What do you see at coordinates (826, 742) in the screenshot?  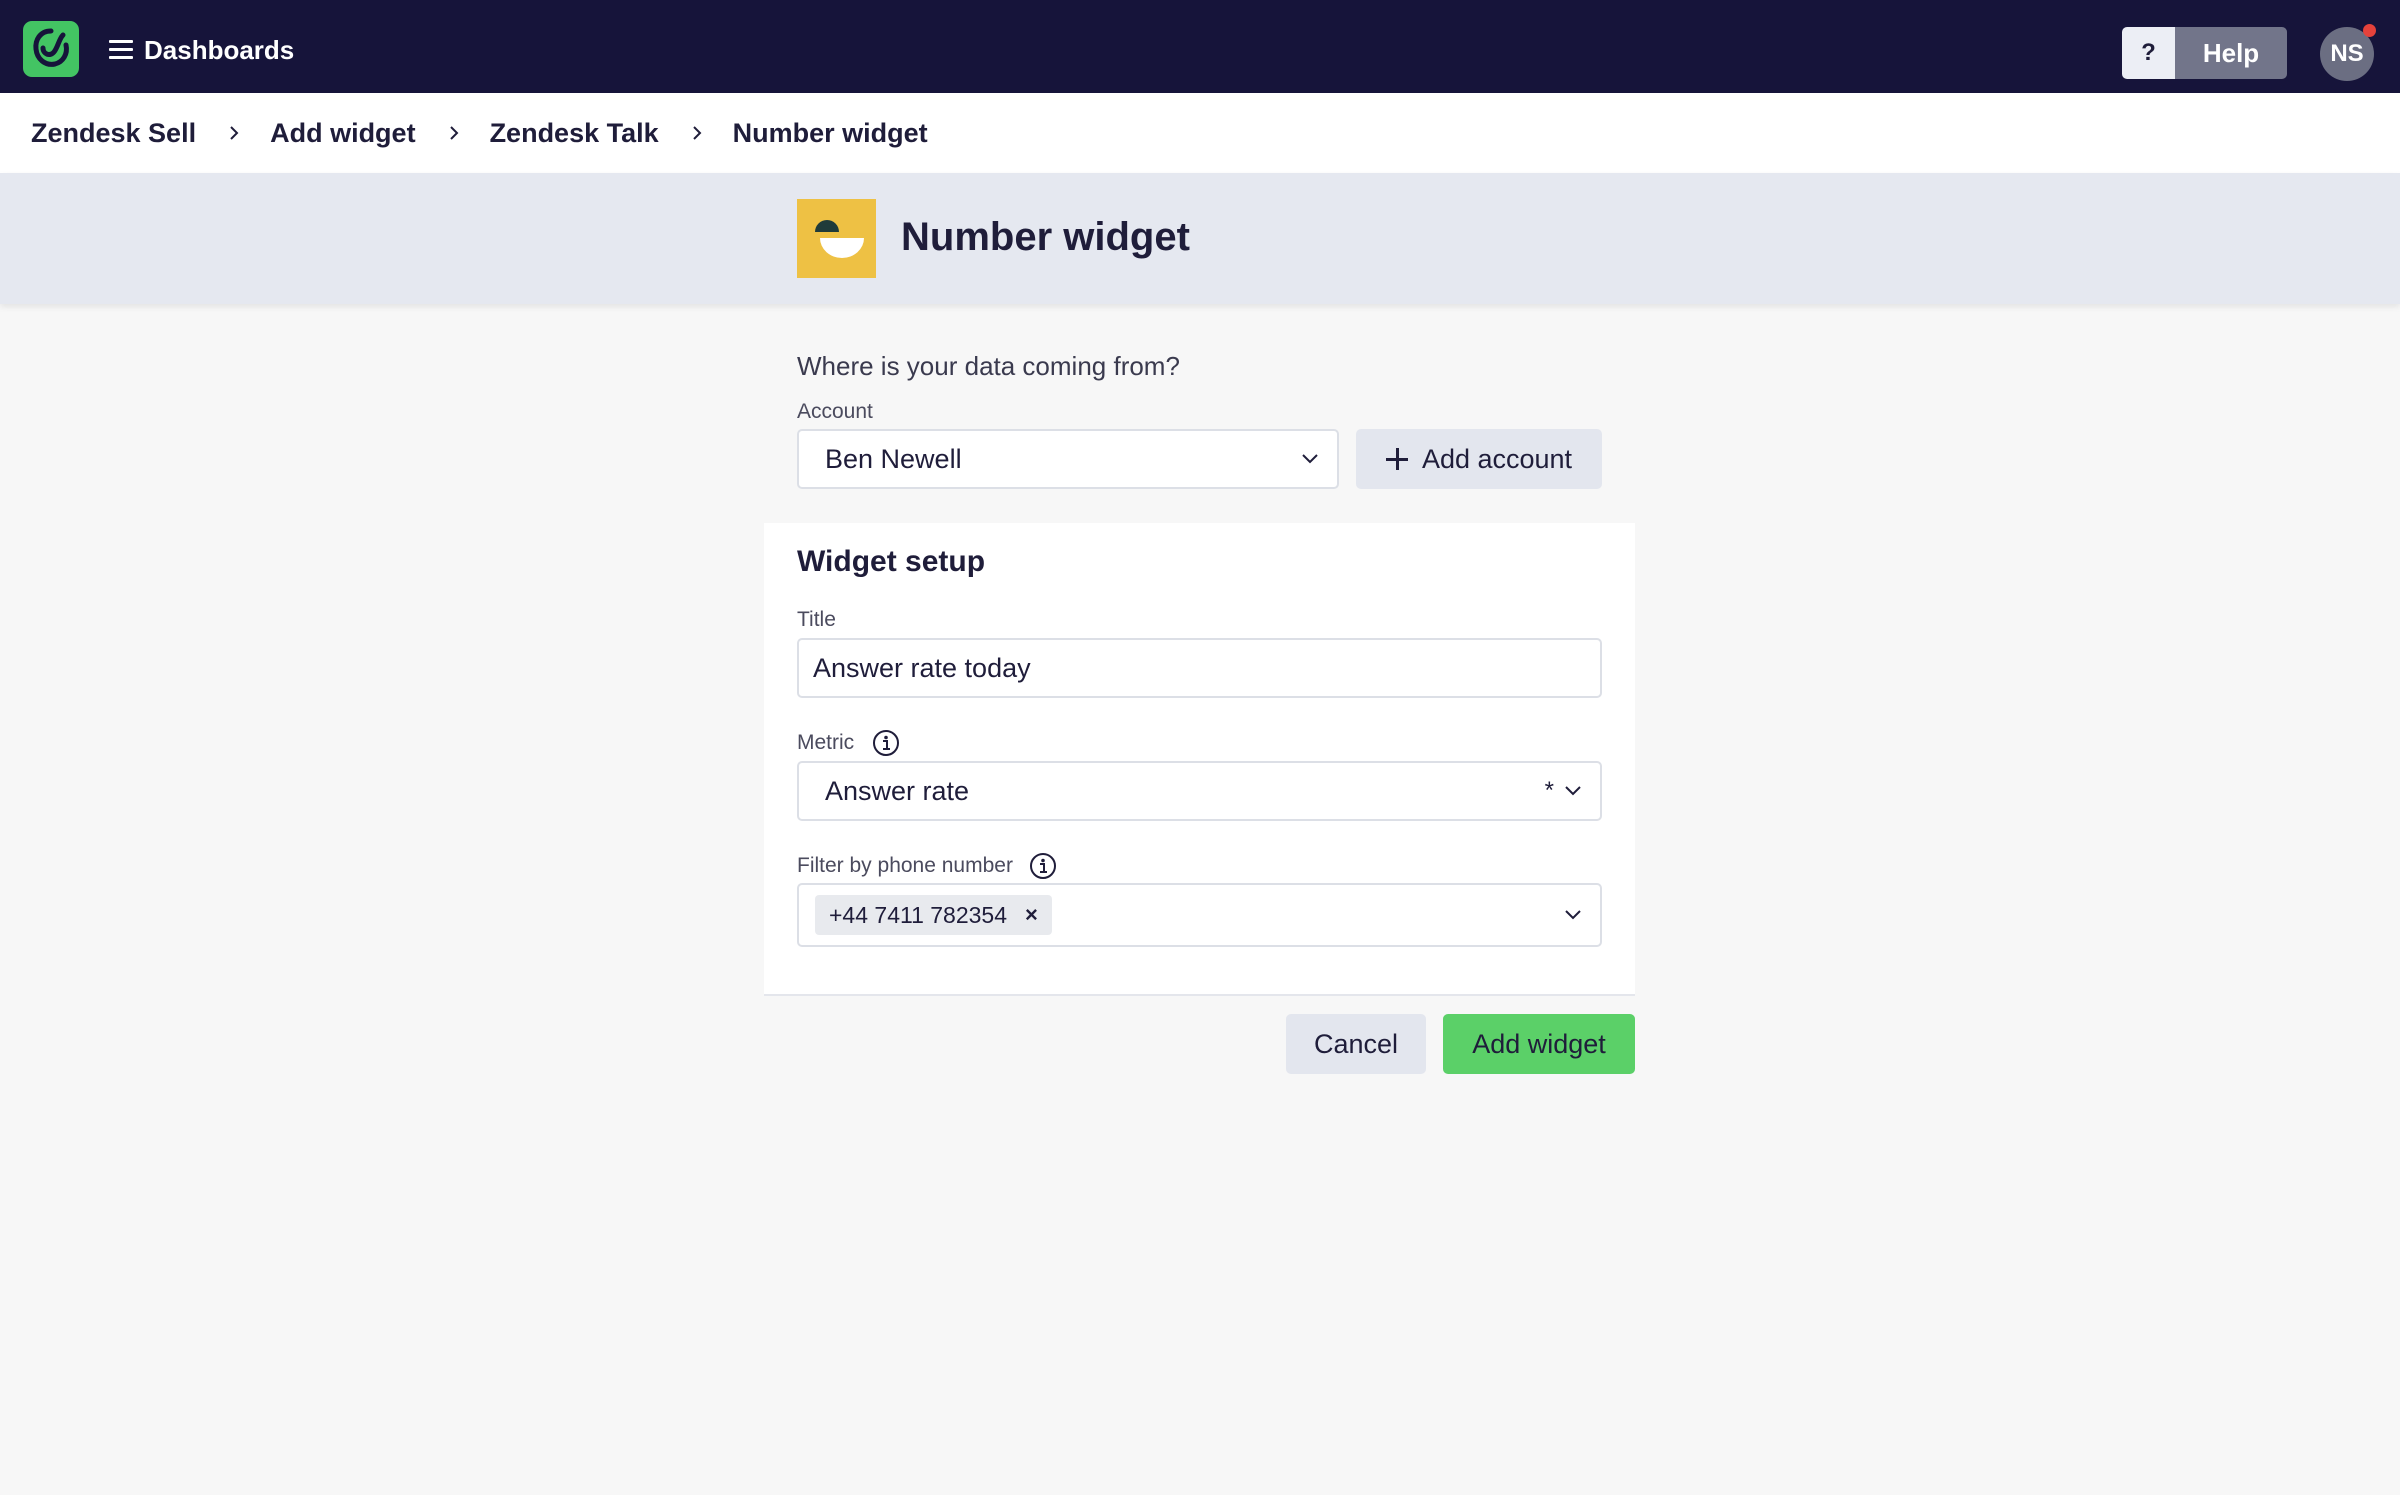 I see `metric-label: Metric` at bounding box center [826, 742].